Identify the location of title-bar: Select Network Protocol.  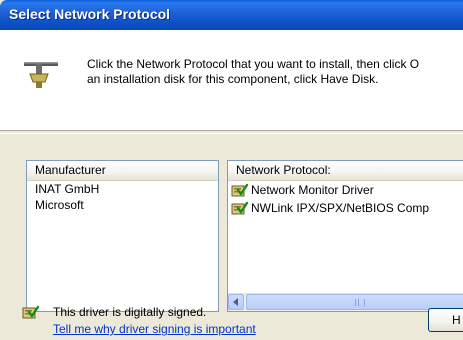
(231, 15).